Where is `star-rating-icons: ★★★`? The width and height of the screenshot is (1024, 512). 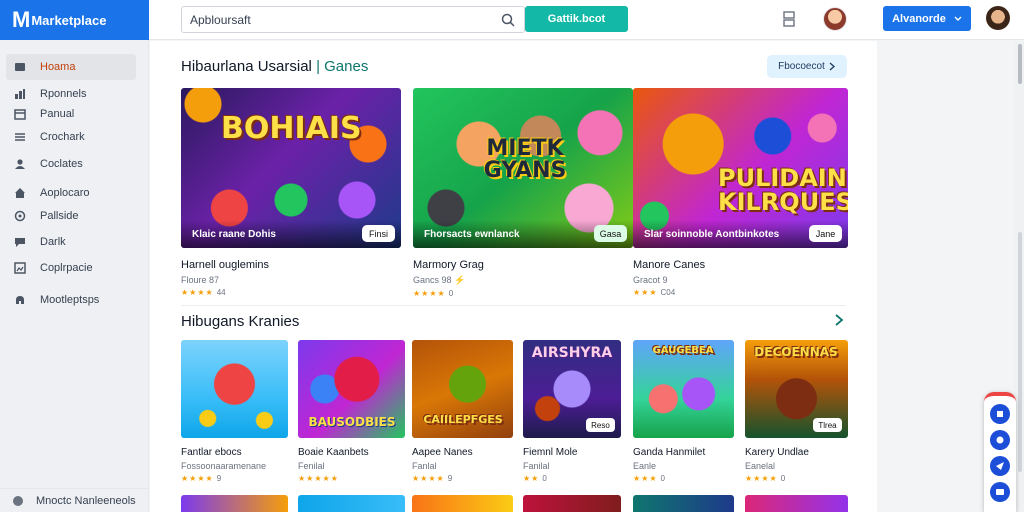
star-rating-icons: ★★★ is located at coordinates (645, 478).